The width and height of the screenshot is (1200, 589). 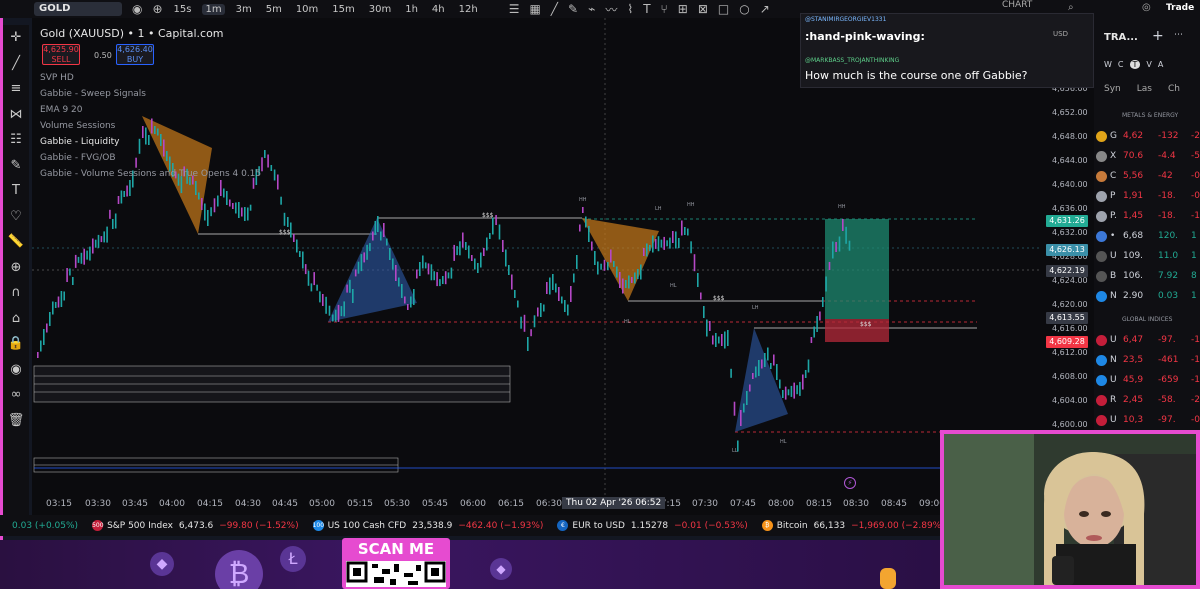 What do you see at coordinates (1146, 7) in the screenshot?
I see `camera-icon: ◎` at bounding box center [1146, 7].